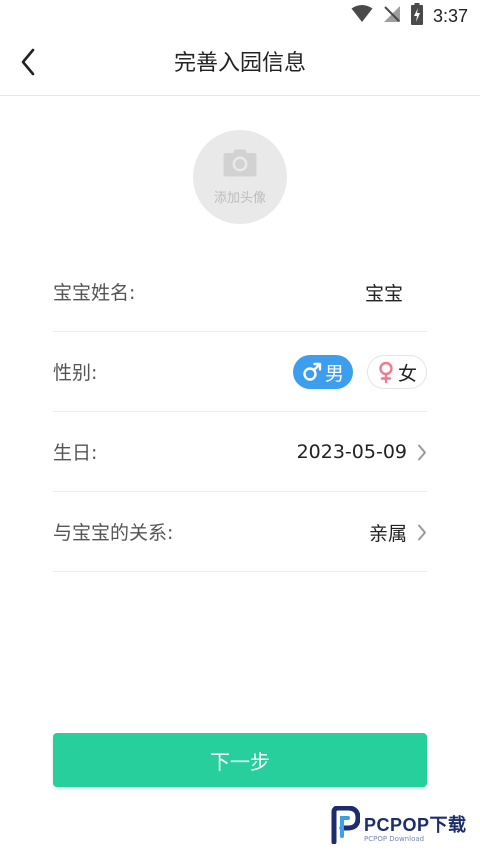 The width and height of the screenshot is (480, 853). Describe the element at coordinates (334, 373) in the screenshot. I see `gender-male-label: 男` at that location.